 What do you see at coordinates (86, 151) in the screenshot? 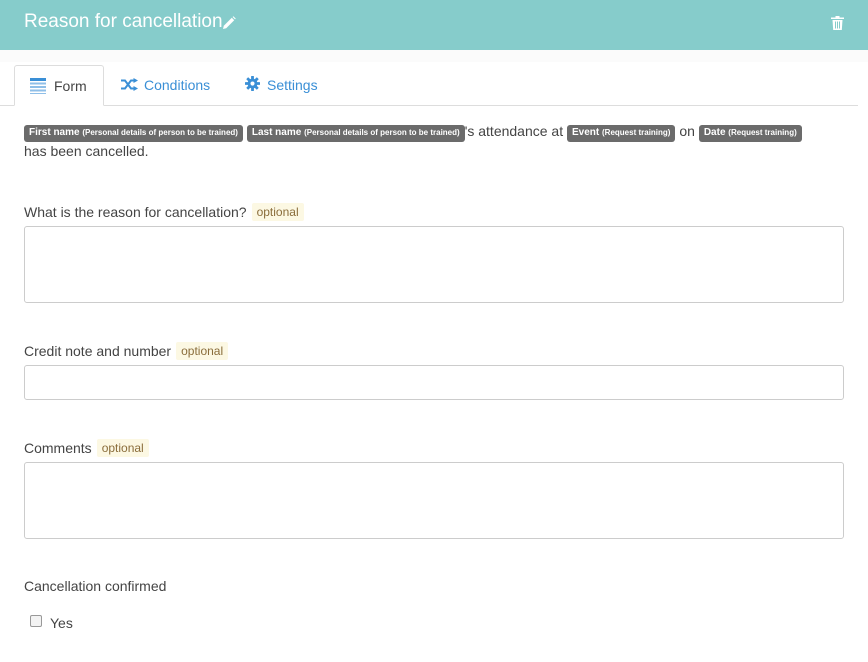
I see `intro-text-cancelled: has been cancelled.` at bounding box center [86, 151].